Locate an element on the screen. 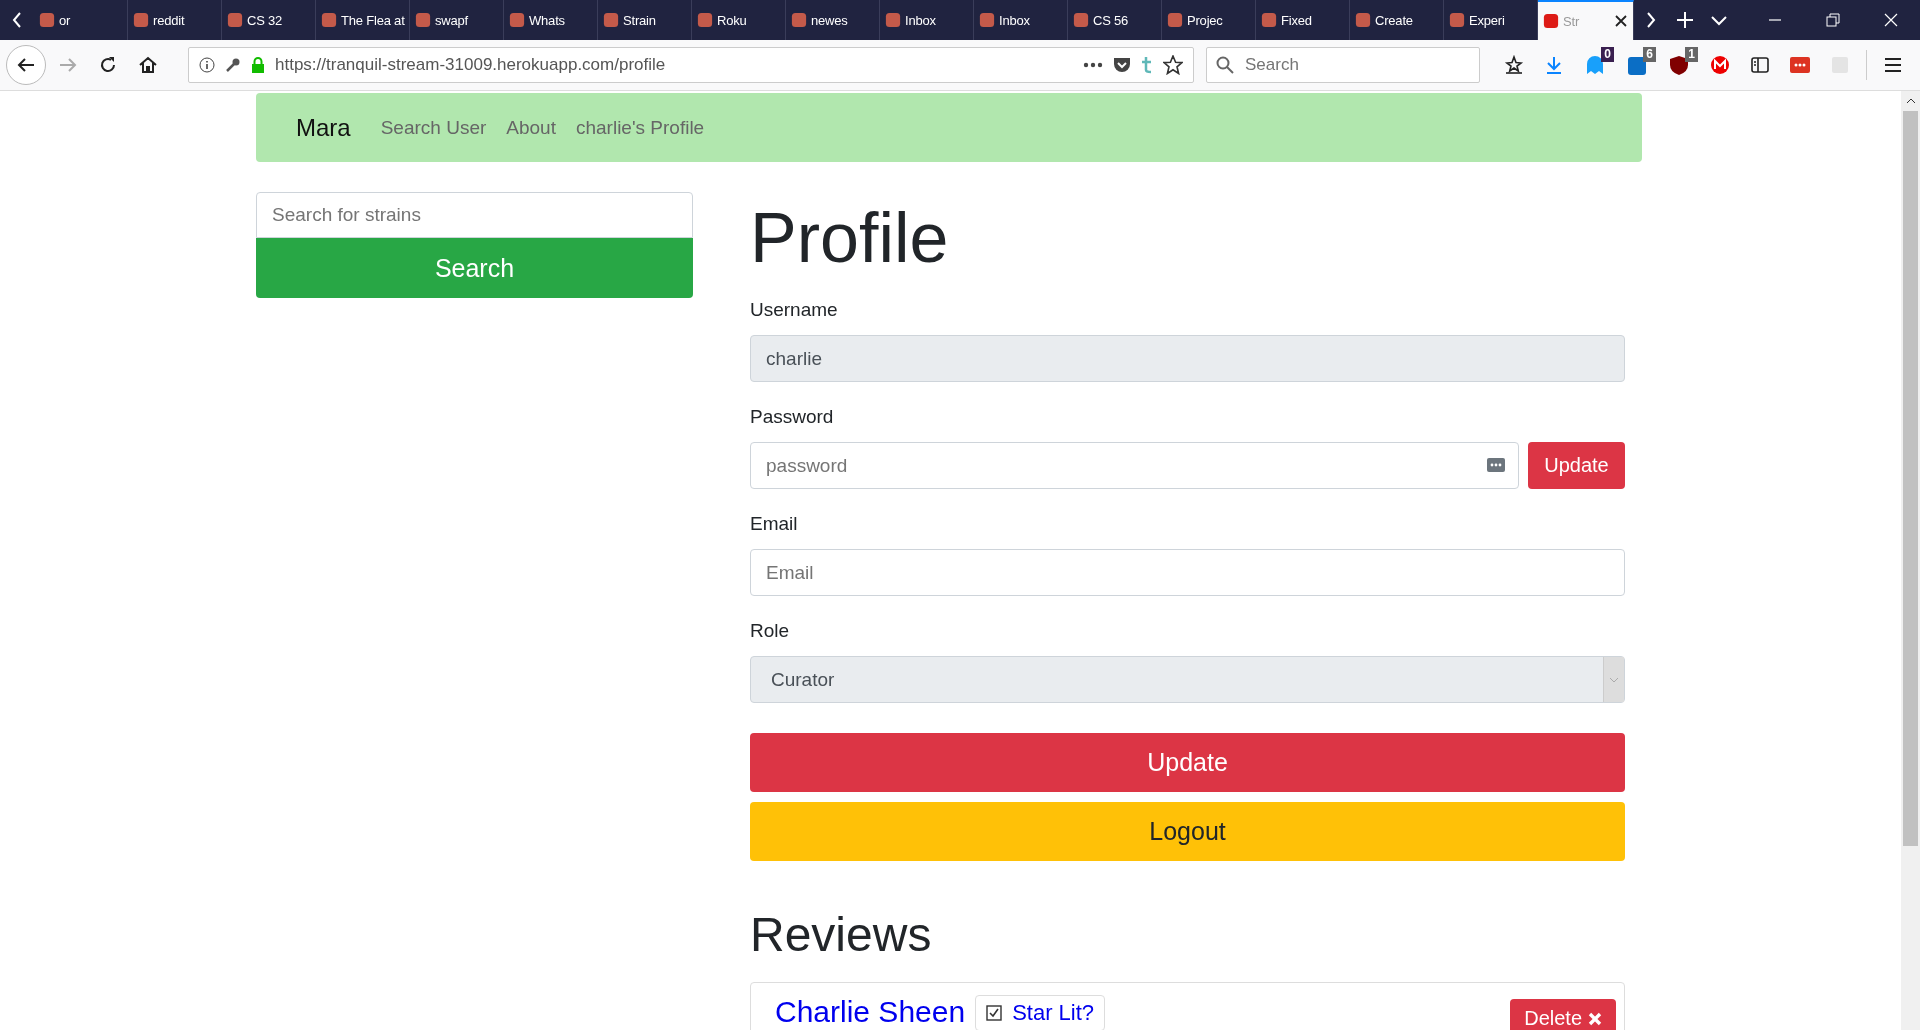  field-label: Email is located at coordinates (774, 524).